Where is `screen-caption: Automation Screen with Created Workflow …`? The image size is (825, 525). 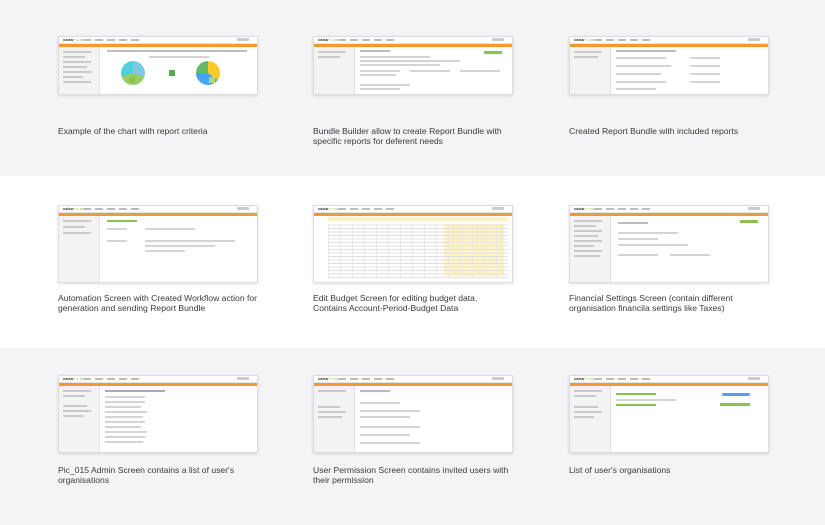
screen-caption: Automation Screen with Created Workflow … is located at coordinates (158, 303).